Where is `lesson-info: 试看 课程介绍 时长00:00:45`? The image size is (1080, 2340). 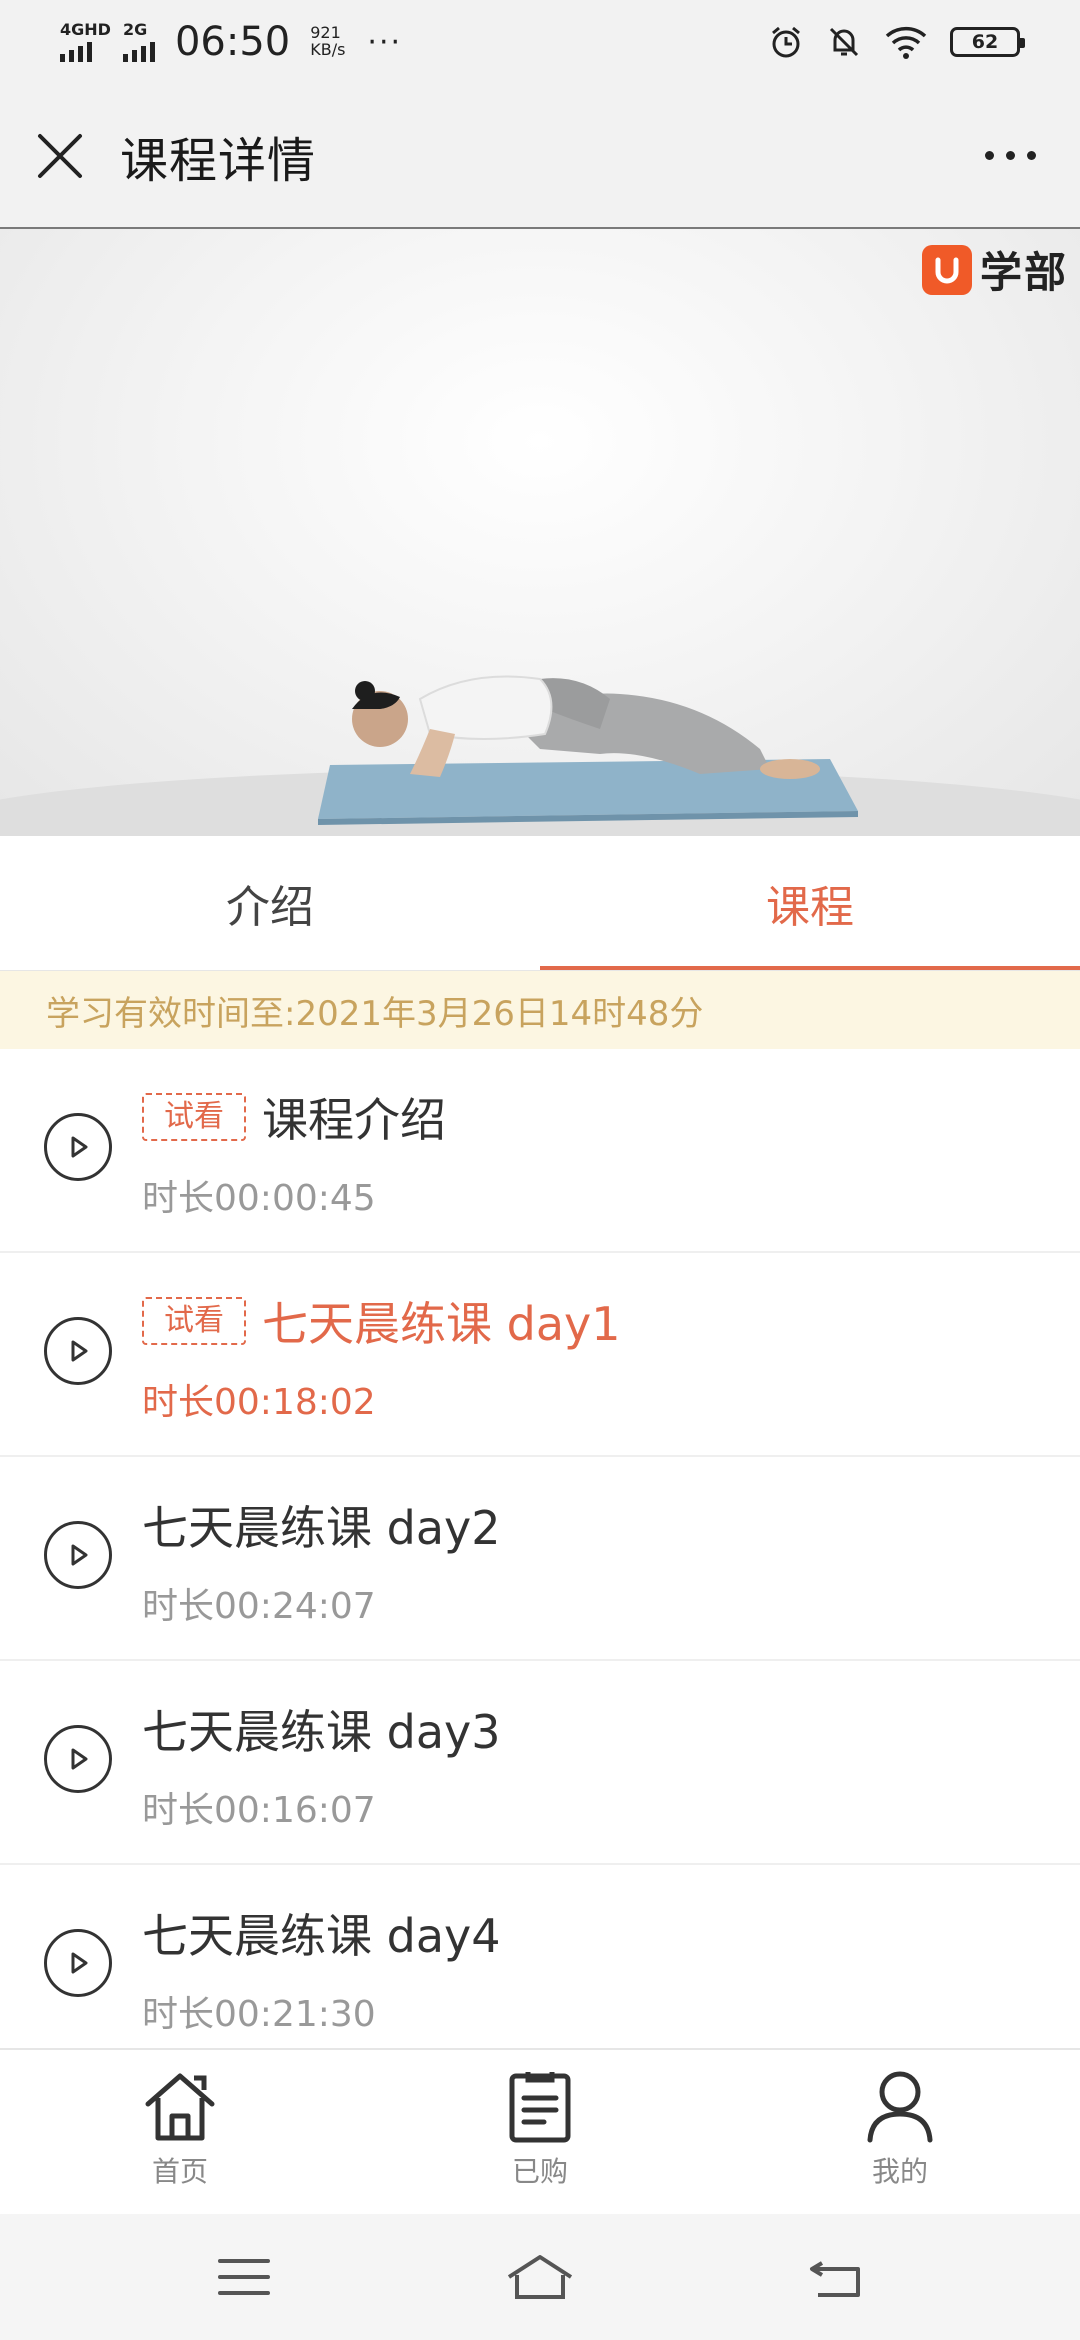
lesson-info: 试看 课程介绍 时长00:00:45 is located at coordinates (596, 1154).